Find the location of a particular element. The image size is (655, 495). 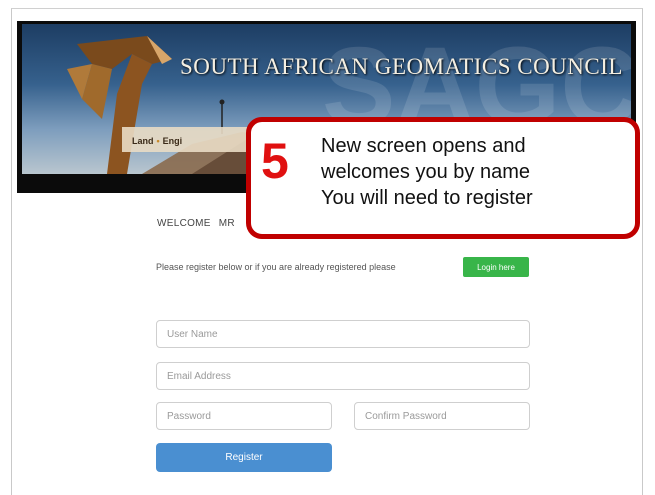

callout-step-number: 5 is located at coordinates (275, 161).